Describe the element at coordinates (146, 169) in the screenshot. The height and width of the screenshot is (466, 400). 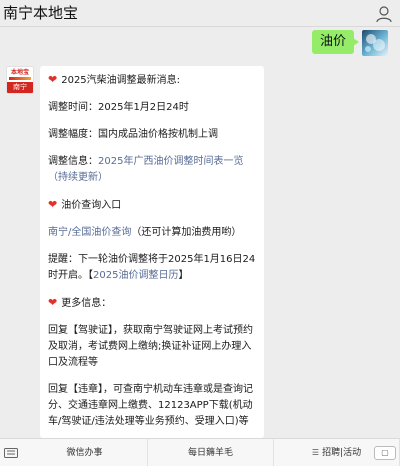
I see `adjust-info: 调整信息：2025年广西油价调整时间表一览（持续更新）` at that location.